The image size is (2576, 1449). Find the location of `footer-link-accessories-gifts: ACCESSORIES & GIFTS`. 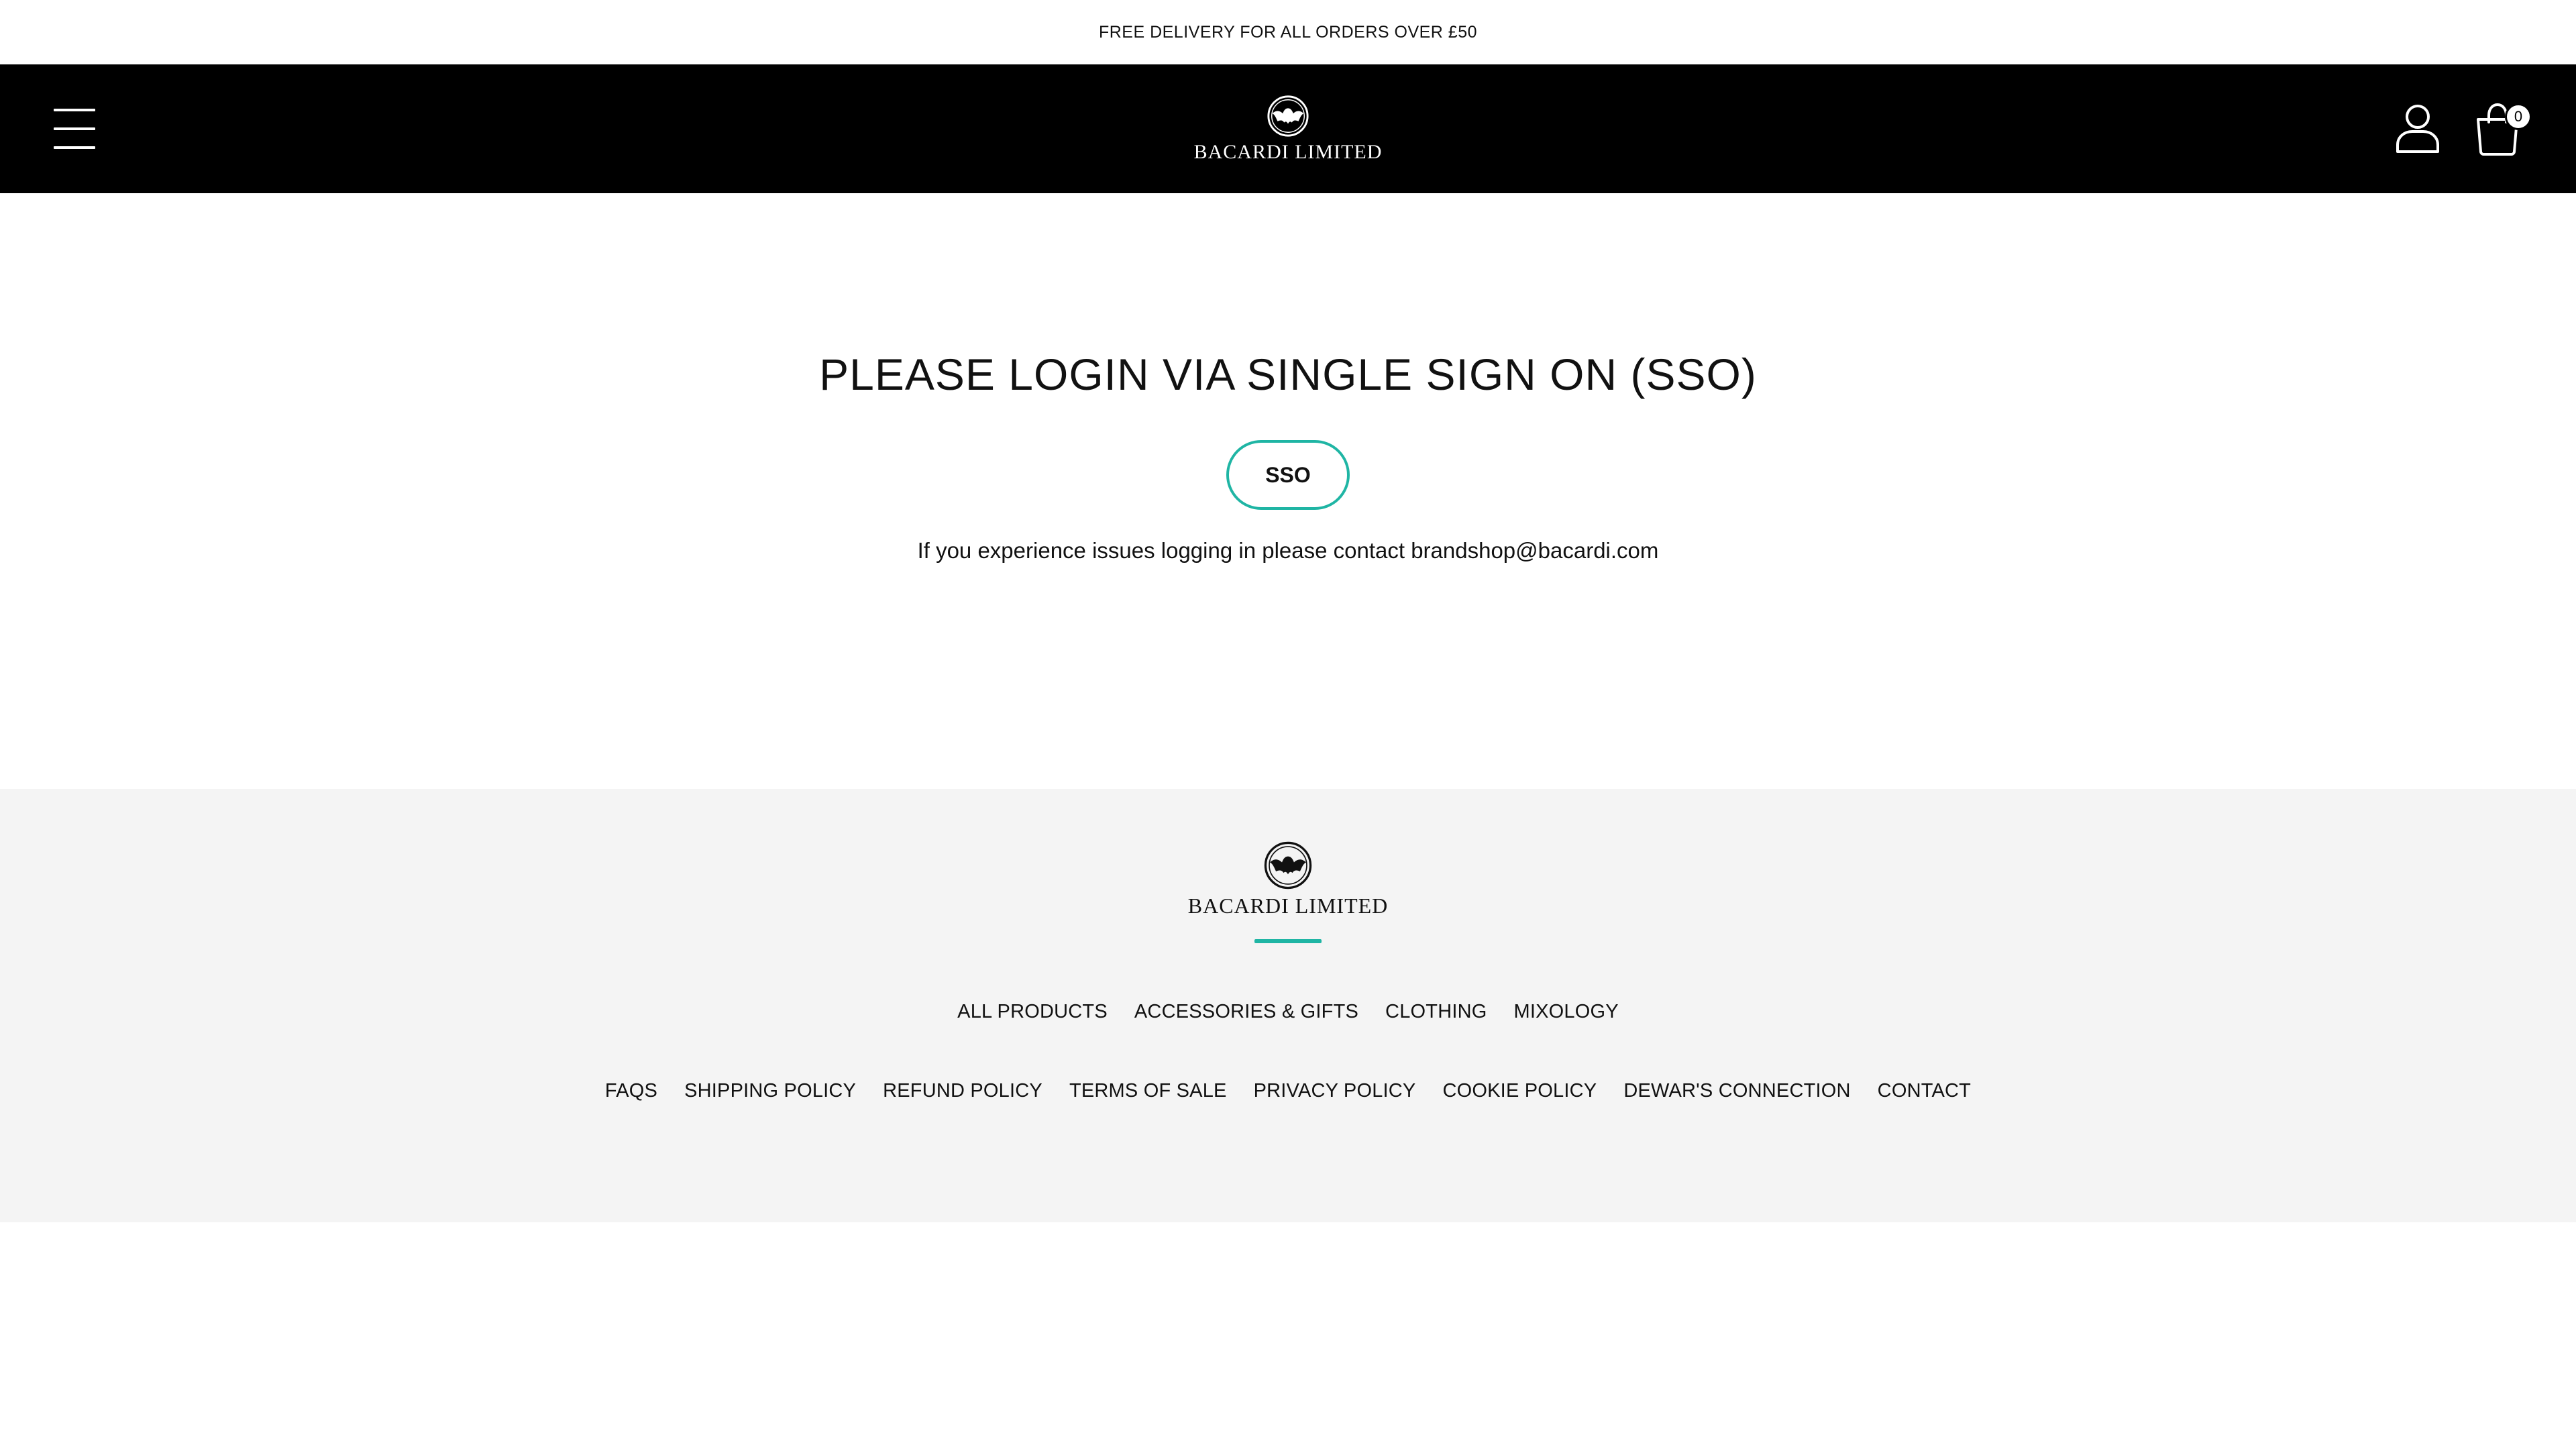

footer-link-accessories-gifts: ACCESSORIES & GIFTS is located at coordinates (1246, 1012).